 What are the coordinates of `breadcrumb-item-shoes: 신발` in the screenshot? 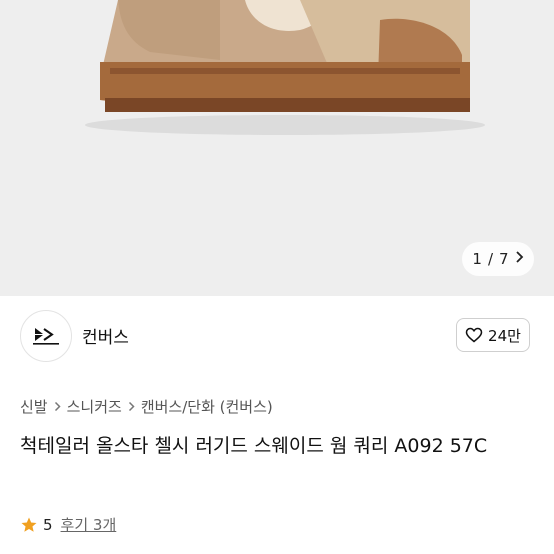 It's located at (34, 406).